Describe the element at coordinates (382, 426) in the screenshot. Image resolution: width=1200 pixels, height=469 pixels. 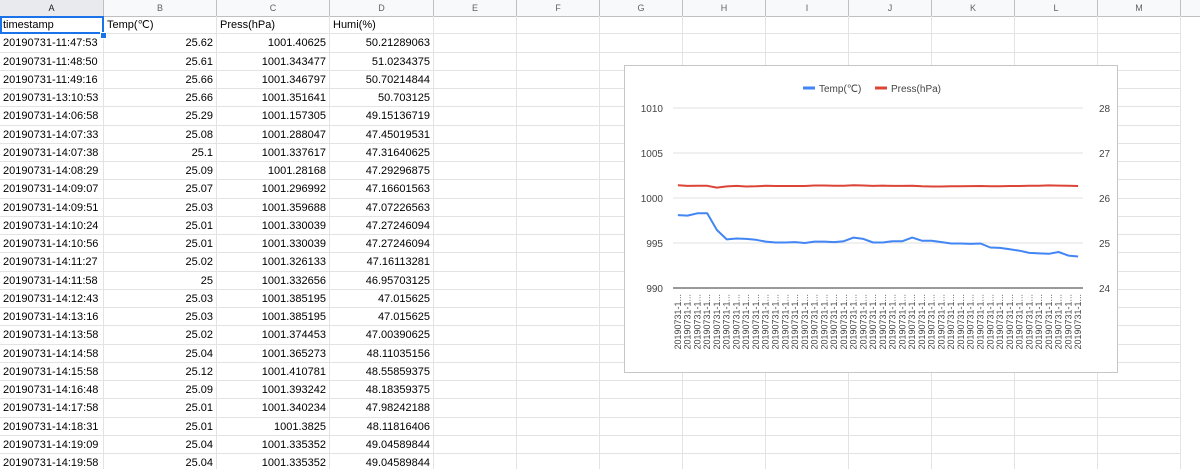
I see `cell: 48.11816406` at that location.